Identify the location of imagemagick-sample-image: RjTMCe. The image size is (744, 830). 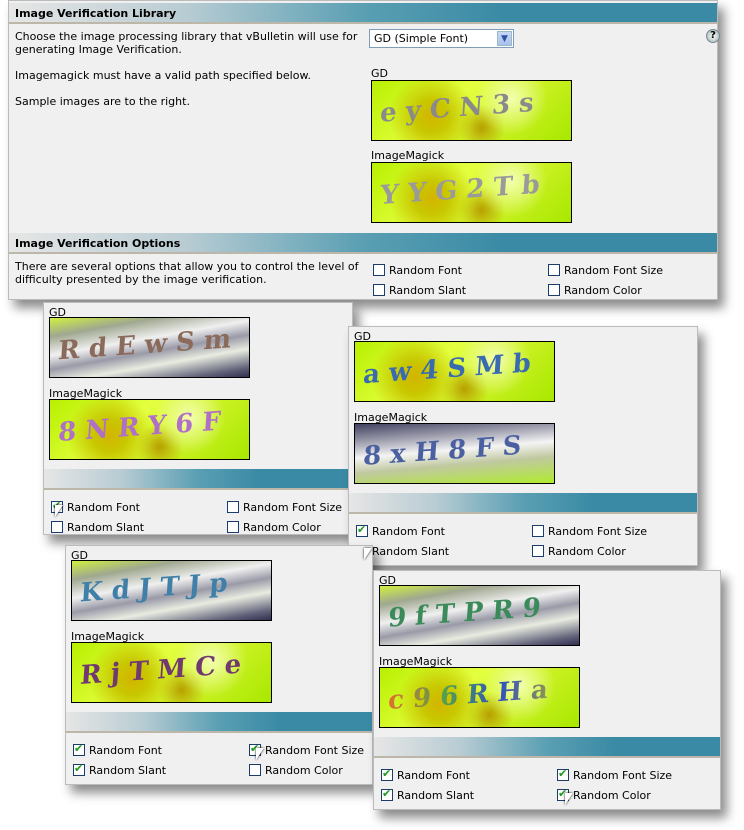
(171, 672).